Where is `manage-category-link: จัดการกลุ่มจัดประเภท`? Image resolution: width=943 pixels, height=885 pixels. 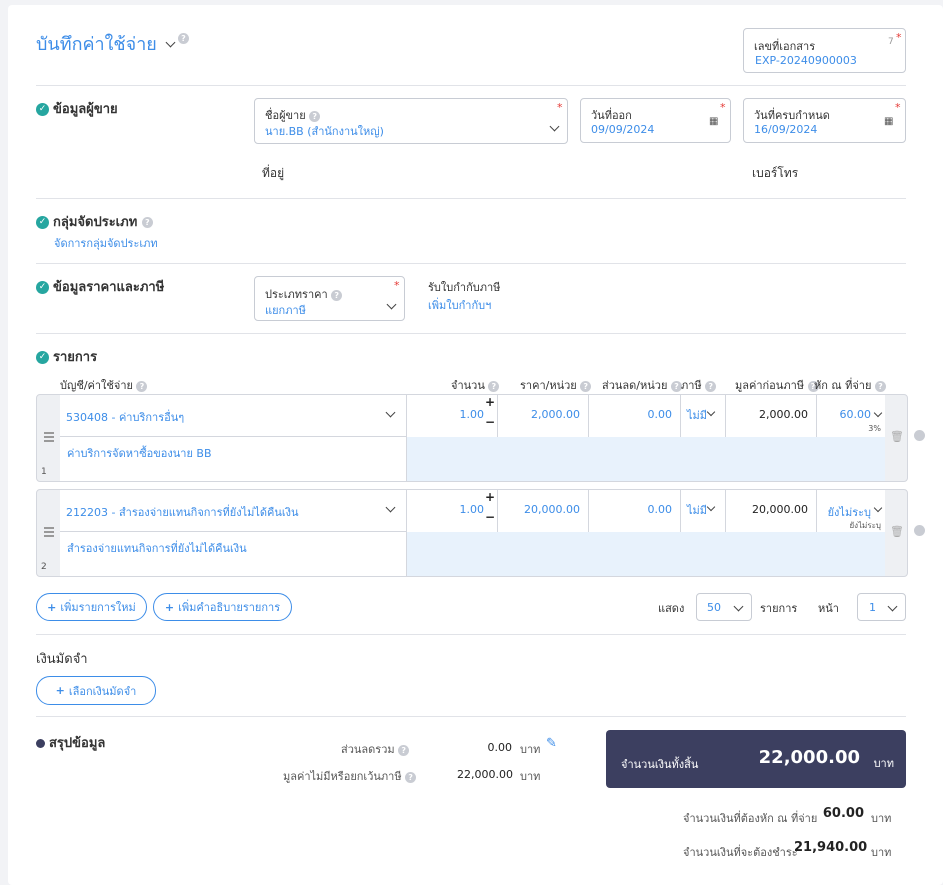 manage-category-link: จัดการกลุ่มจัดประเภท is located at coordinates (106, 243).